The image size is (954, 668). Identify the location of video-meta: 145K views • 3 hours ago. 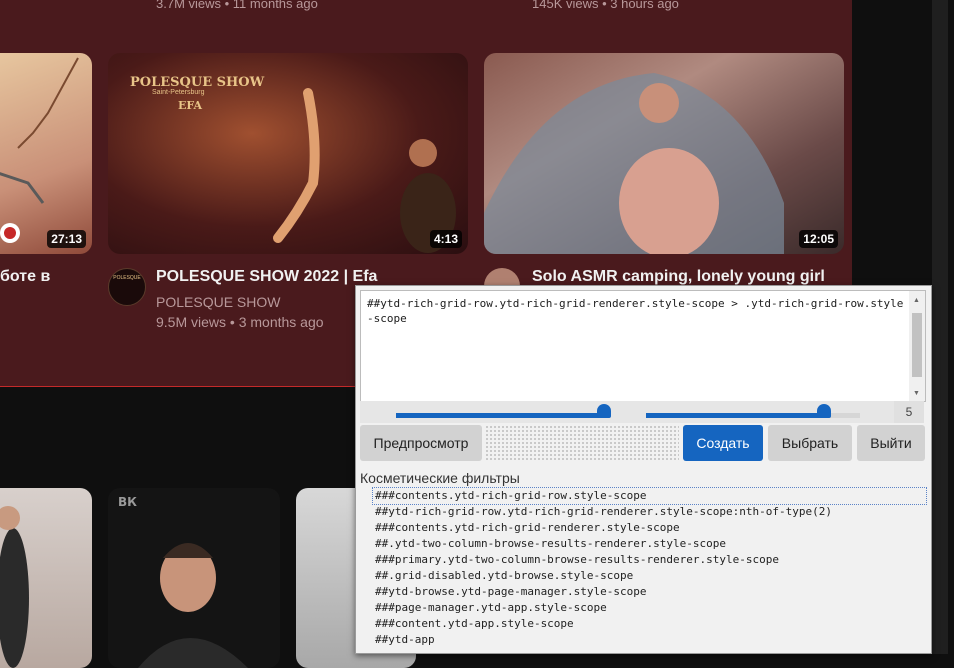
(605, 5).